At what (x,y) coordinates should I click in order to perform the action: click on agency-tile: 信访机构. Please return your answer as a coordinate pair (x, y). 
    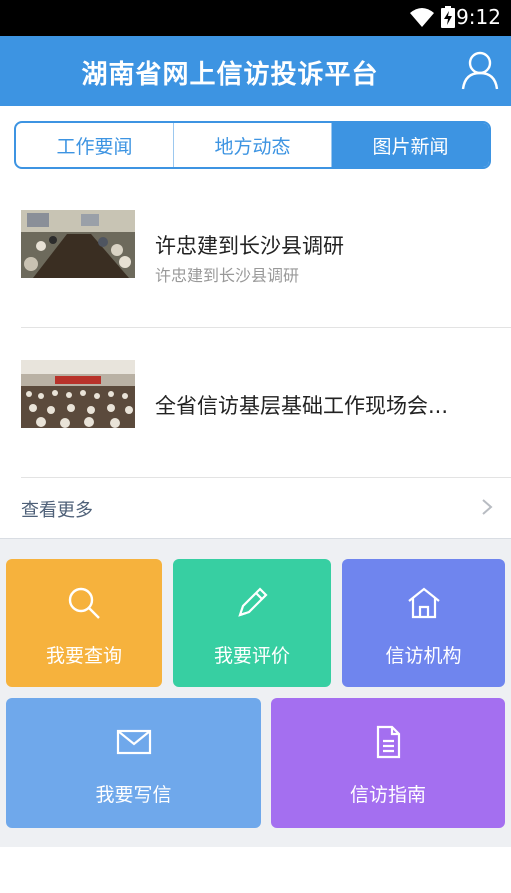
    Looking at the image, I should click on (423, 623).